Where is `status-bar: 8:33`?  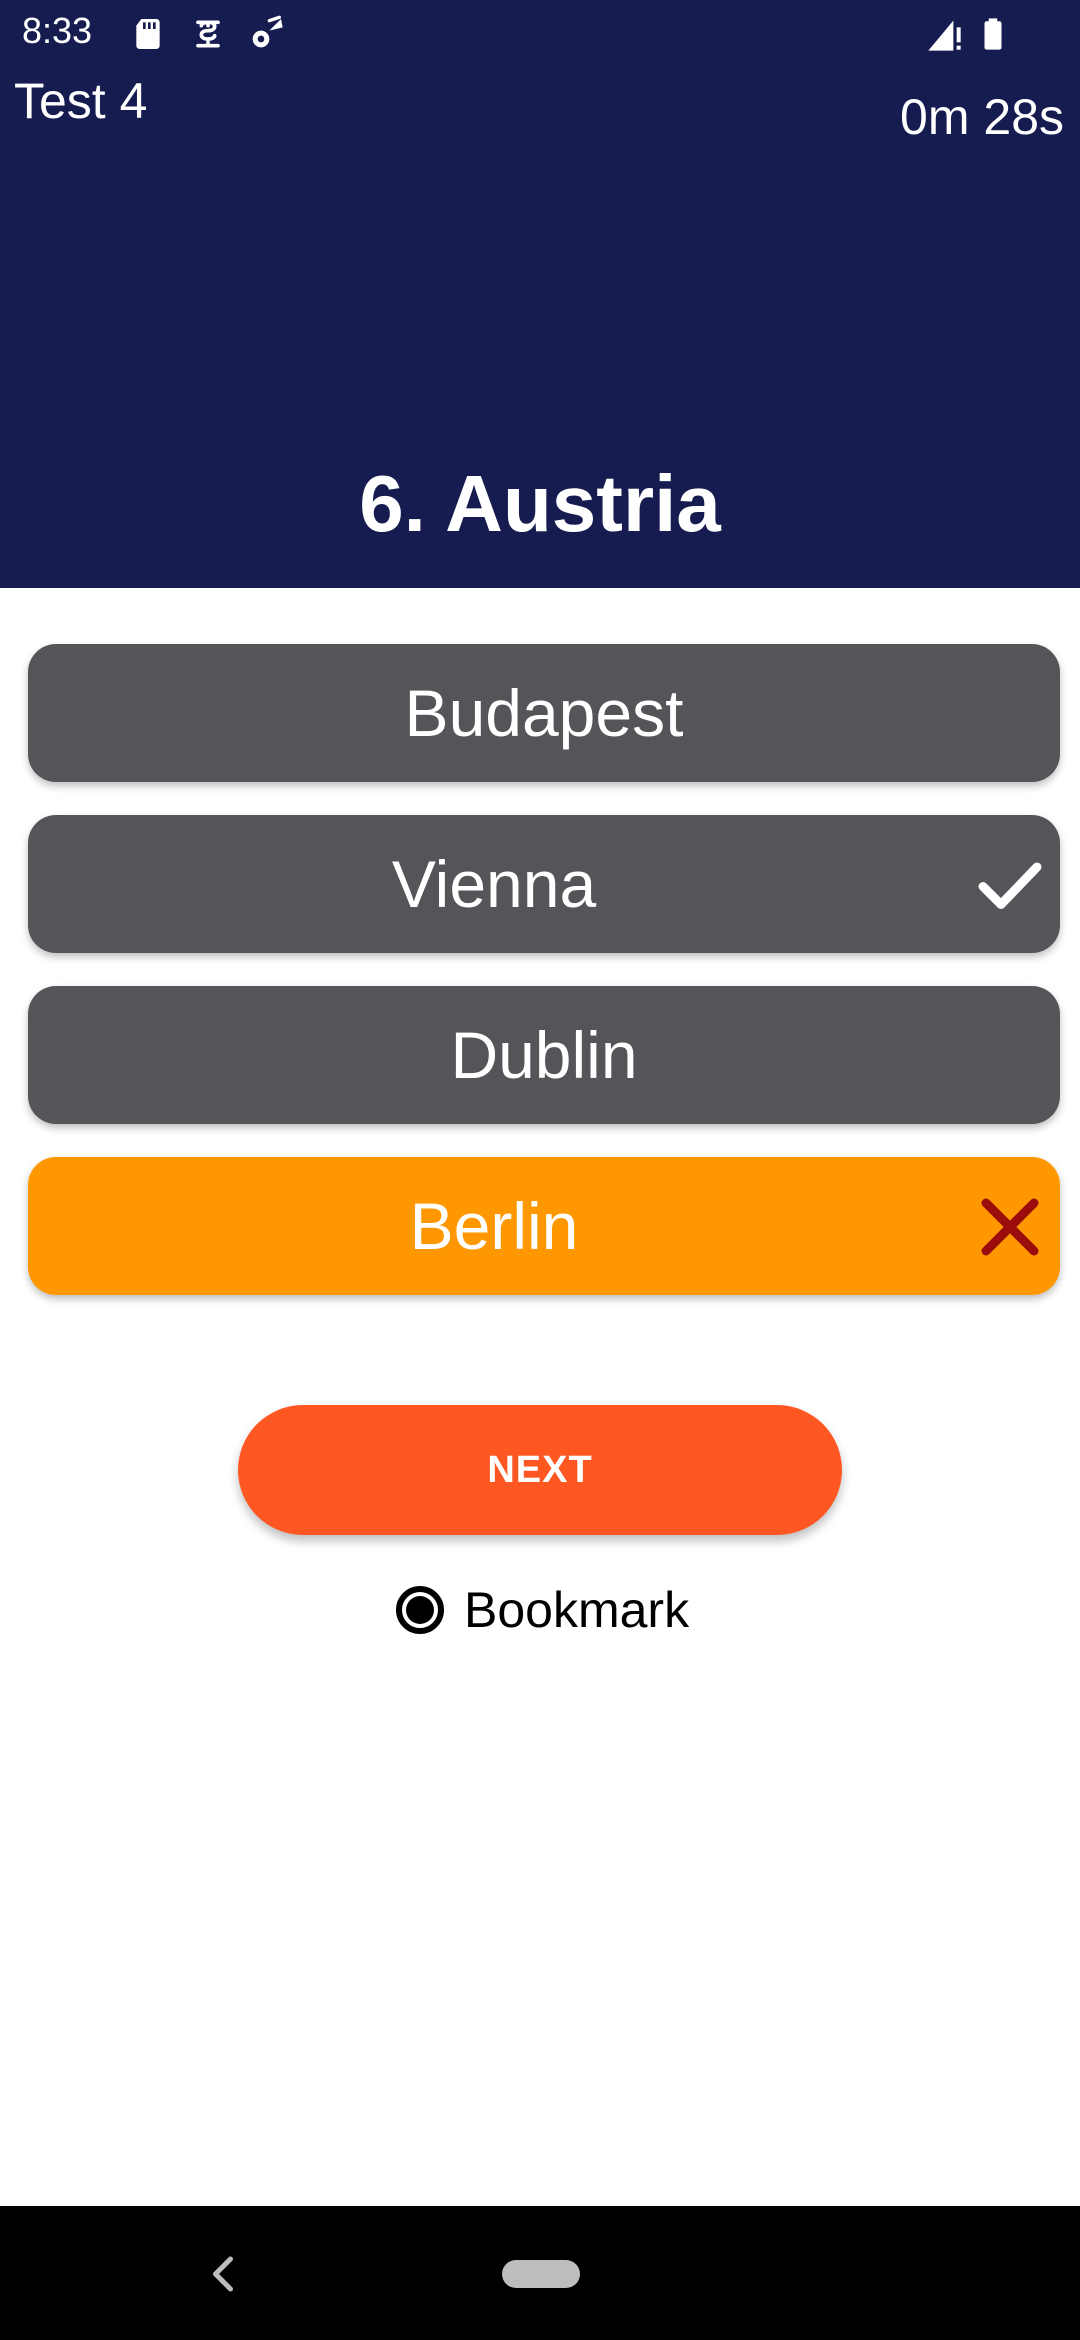 status-bar: 8:33 is located at coordinates (540, 33).